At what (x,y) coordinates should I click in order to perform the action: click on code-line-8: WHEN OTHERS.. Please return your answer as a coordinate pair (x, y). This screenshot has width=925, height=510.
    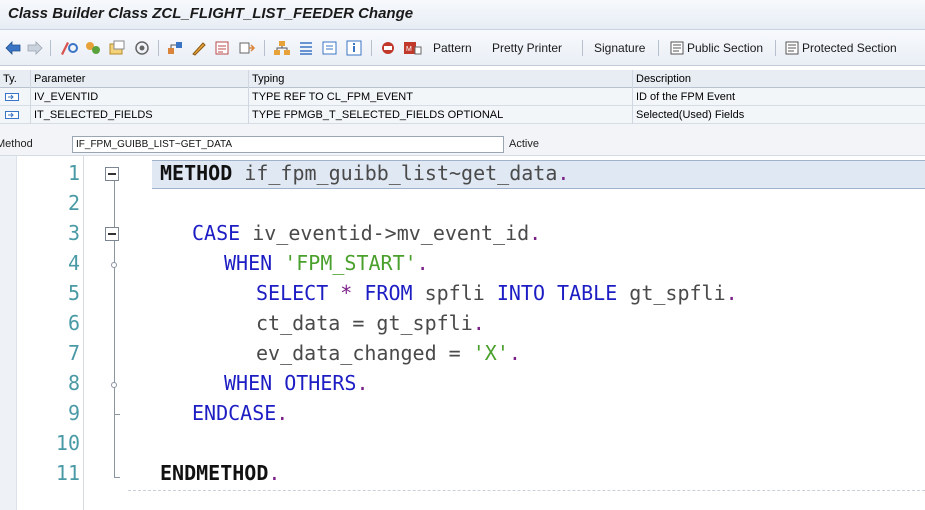
    Looking at the image, I should click on (296, 383).